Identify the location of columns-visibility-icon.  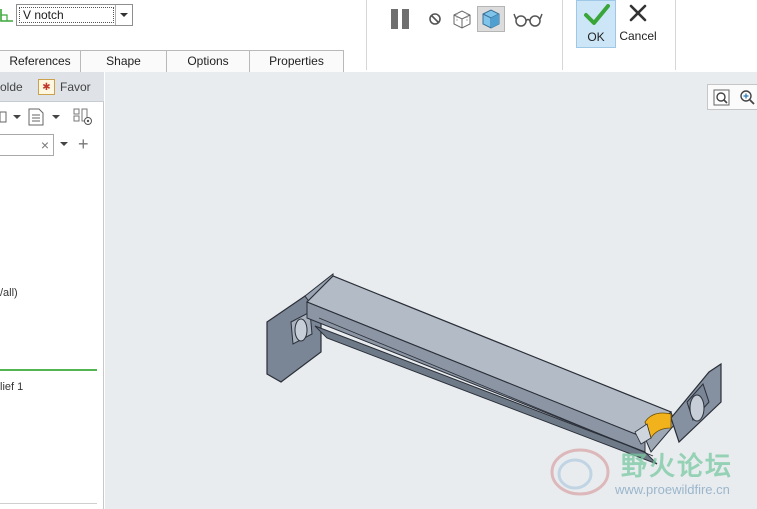
(82, 116).